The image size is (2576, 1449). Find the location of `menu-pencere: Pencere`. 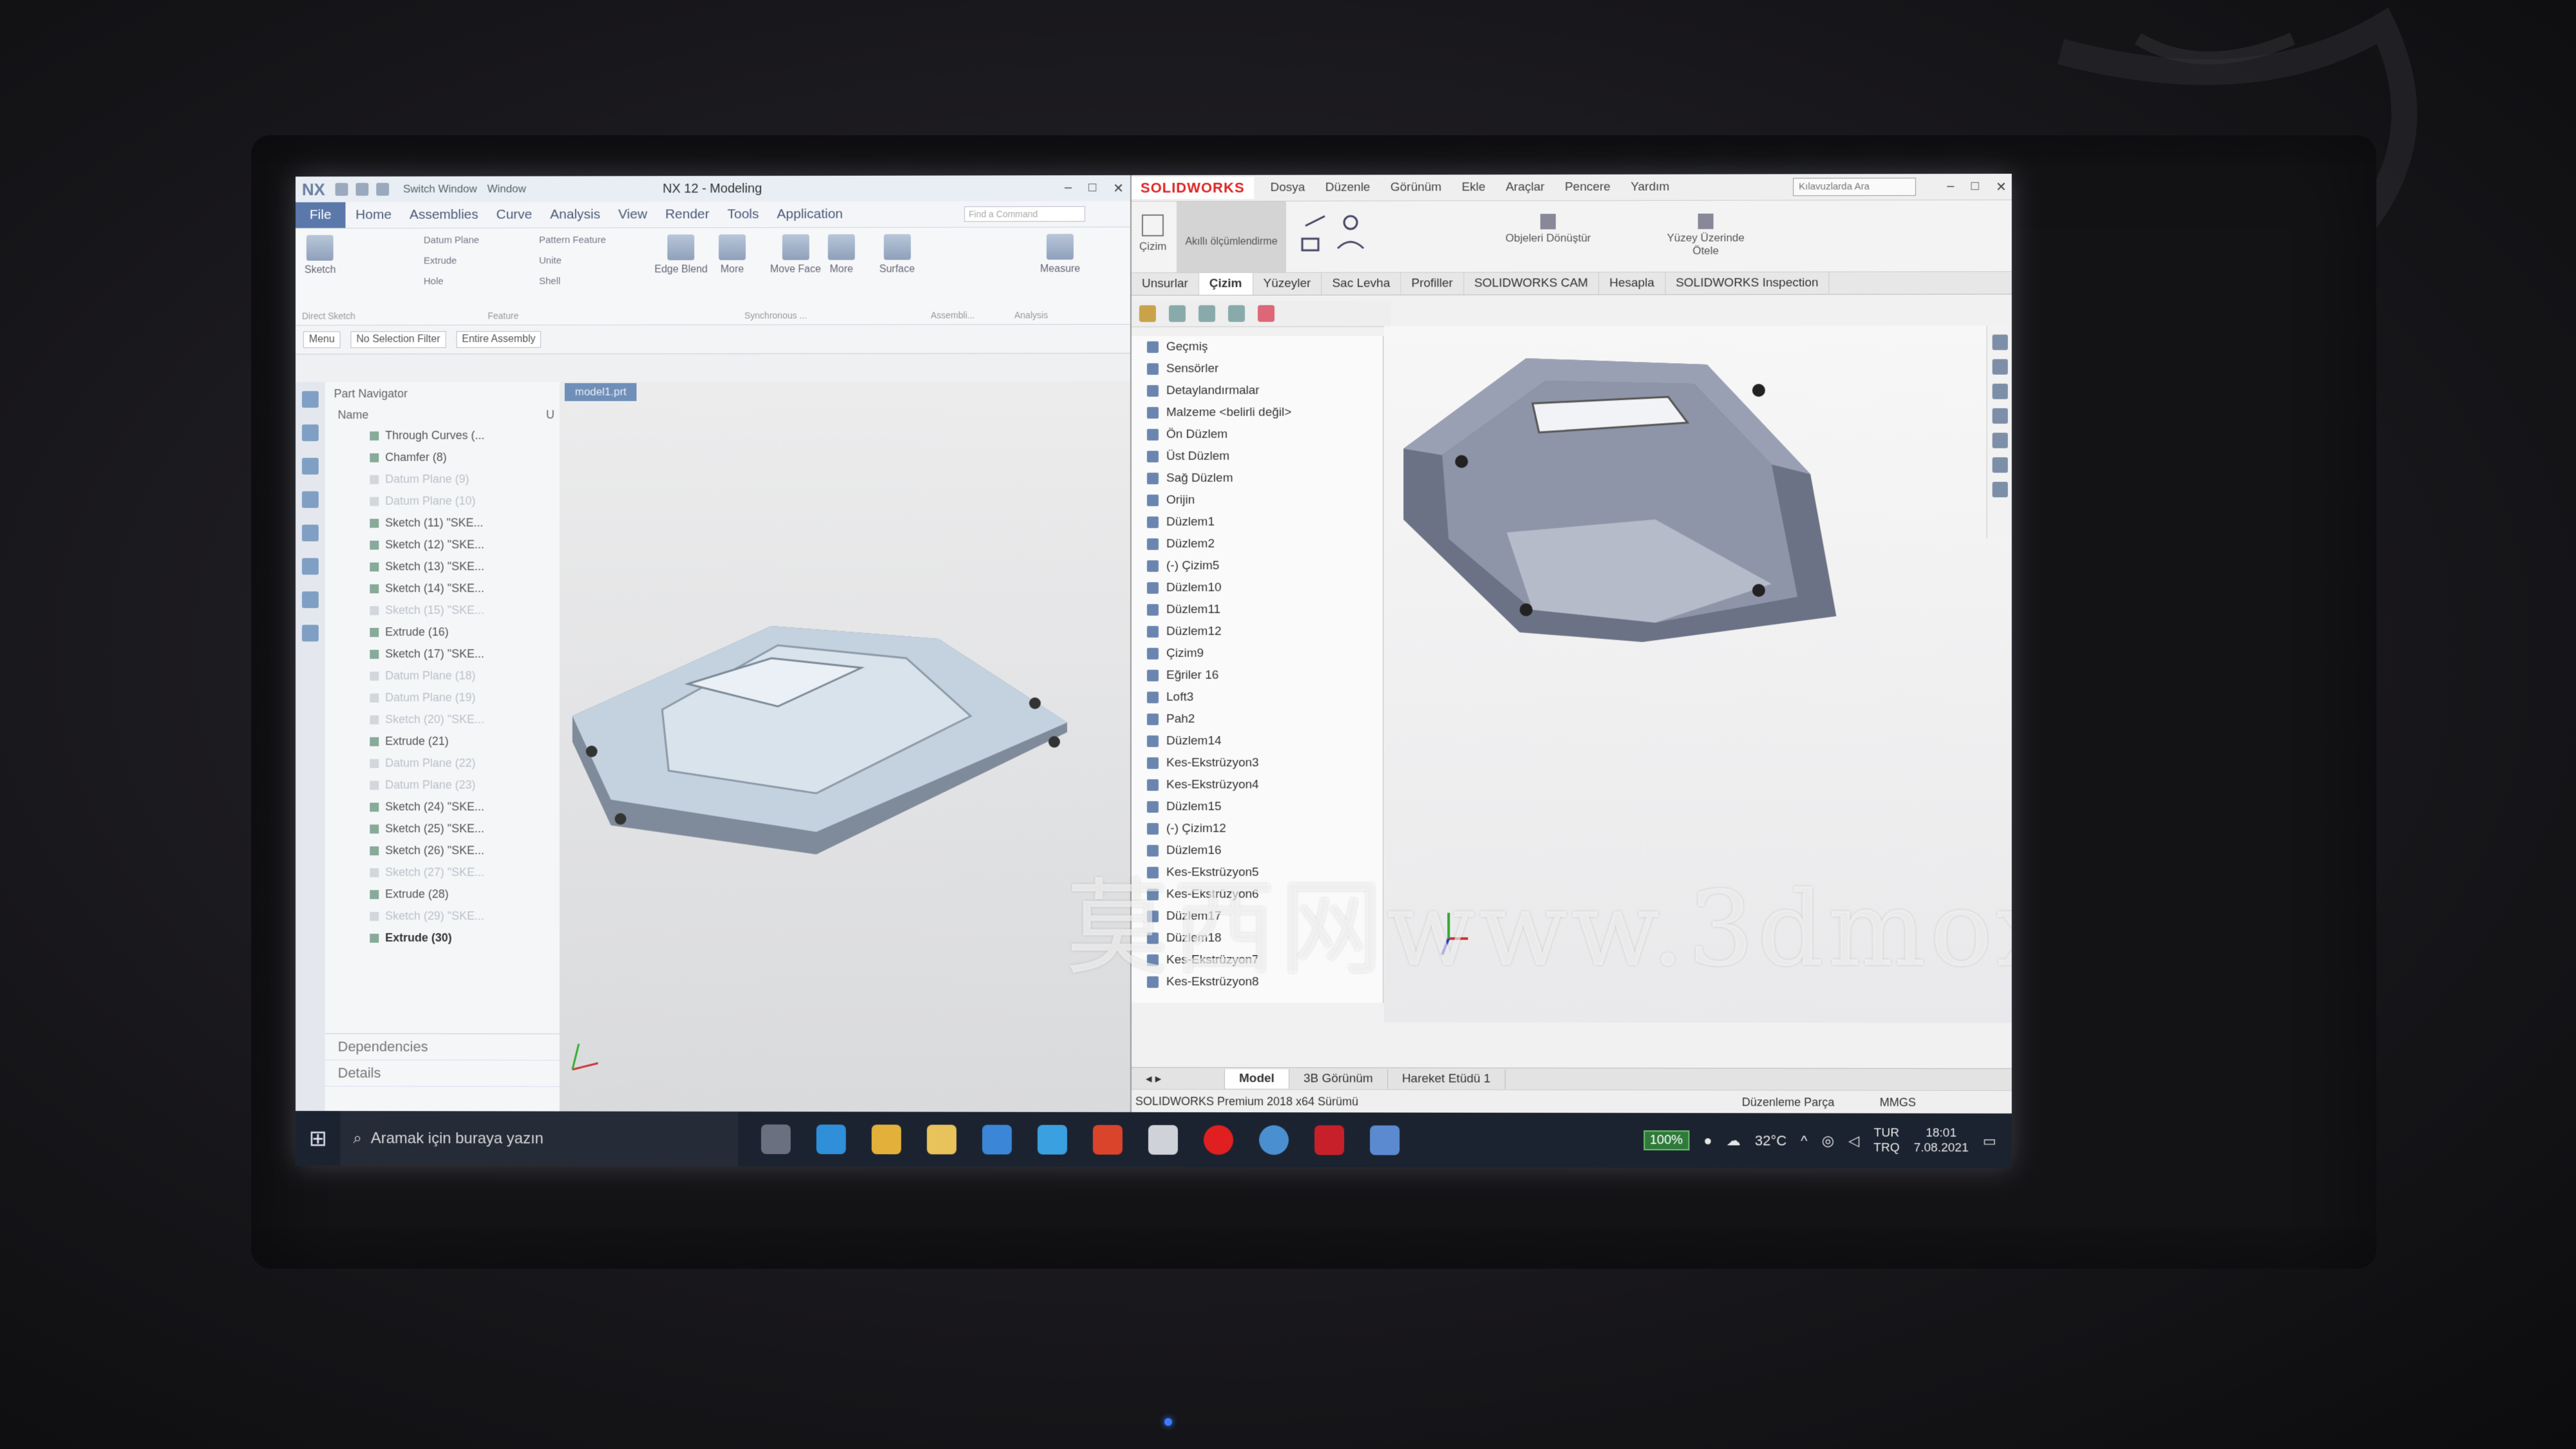

menu-pencere: Pencere is located at coordinates (1588, 187).